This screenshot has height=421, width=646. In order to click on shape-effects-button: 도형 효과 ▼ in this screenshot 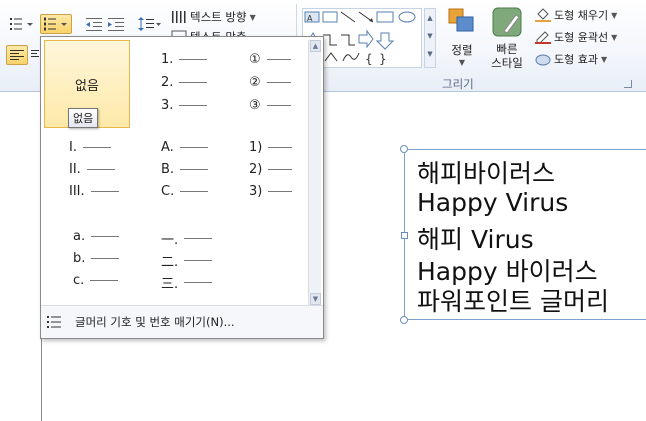, I will do `click(584, 59)`.